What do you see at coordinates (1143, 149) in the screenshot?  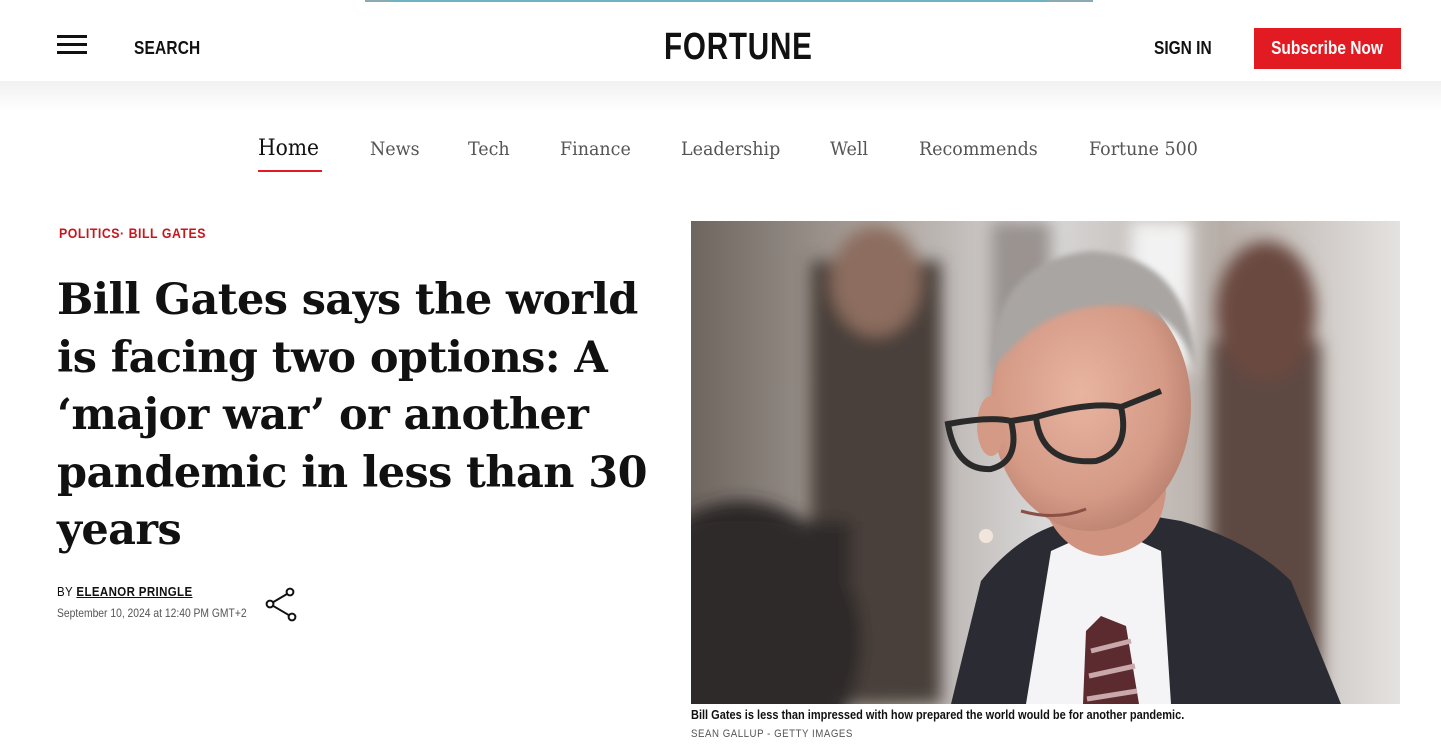 I see `nav-item-fortune-500: Fortune 500` at bounding box center [1143, 149].